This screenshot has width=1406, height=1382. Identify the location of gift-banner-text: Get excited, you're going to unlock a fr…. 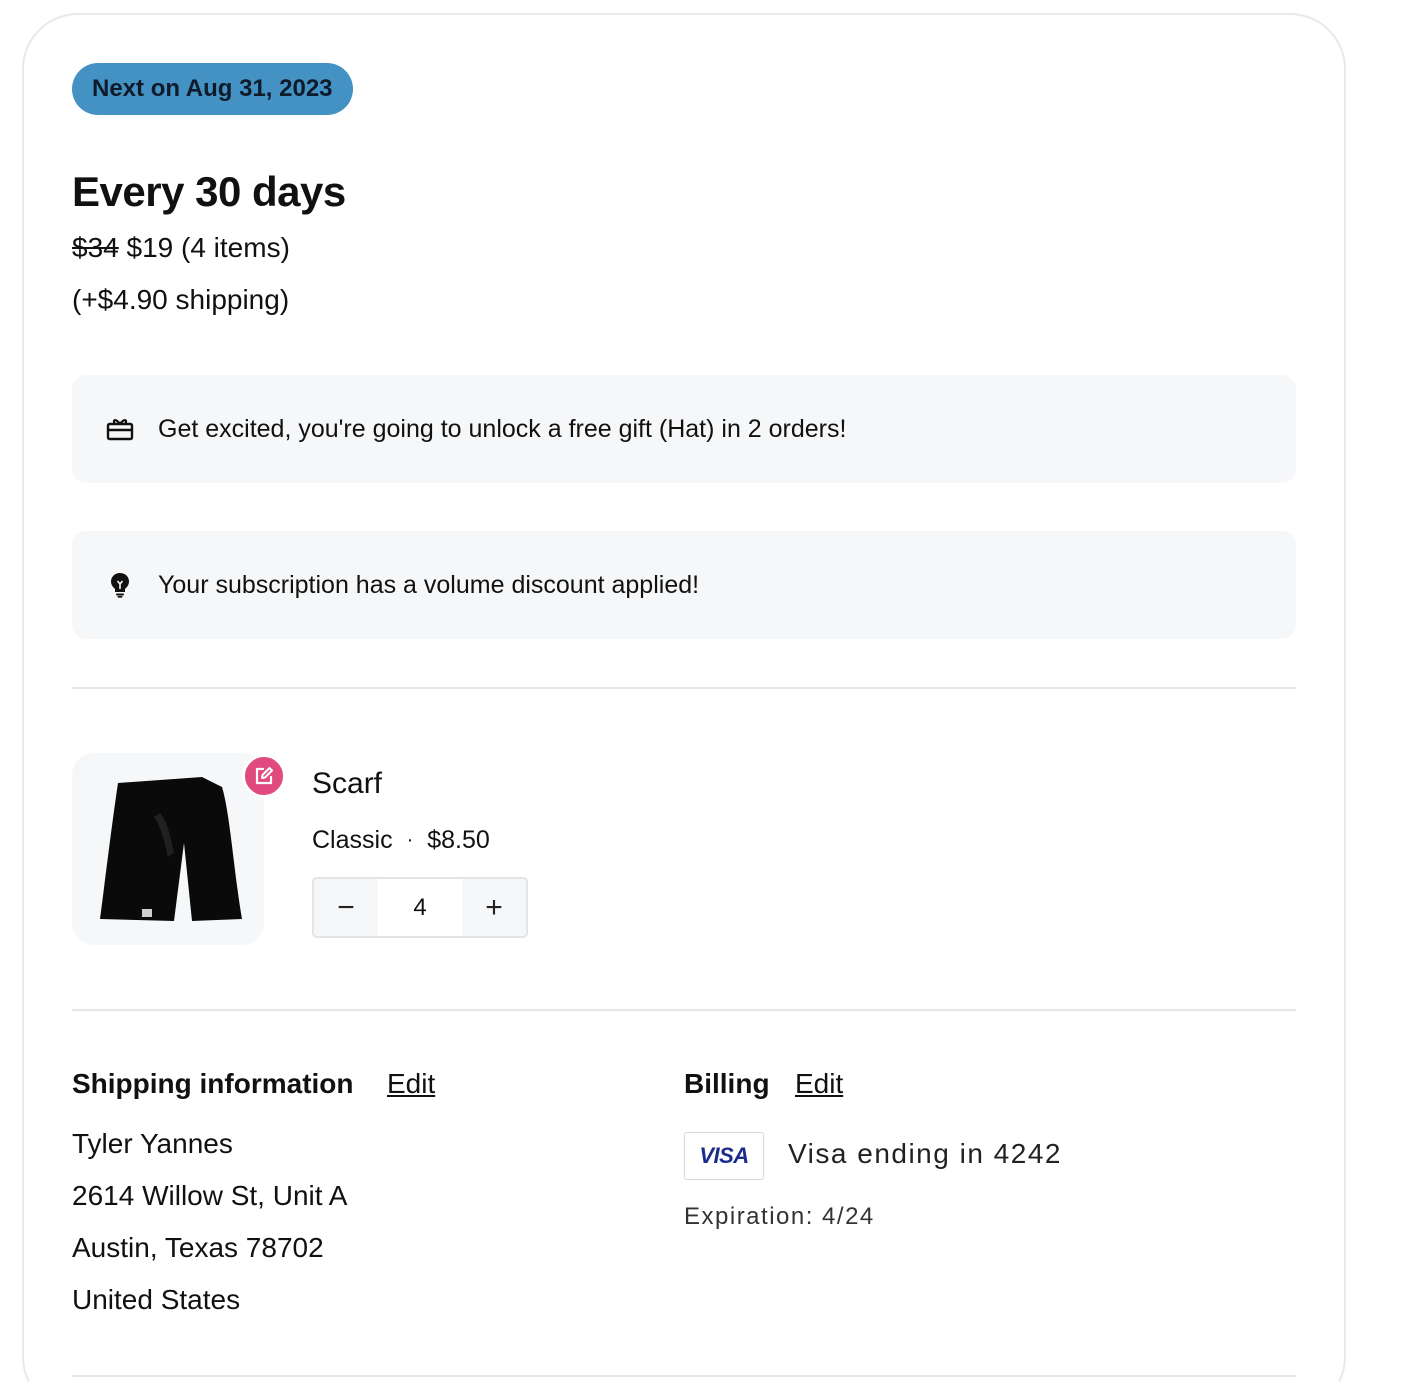
(502, 428).